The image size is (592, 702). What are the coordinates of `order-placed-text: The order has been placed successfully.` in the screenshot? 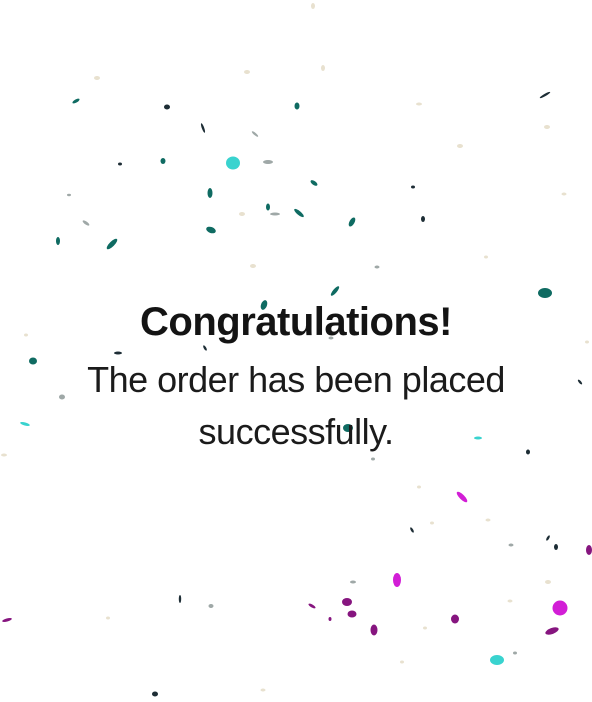 It's located at (296, 405).